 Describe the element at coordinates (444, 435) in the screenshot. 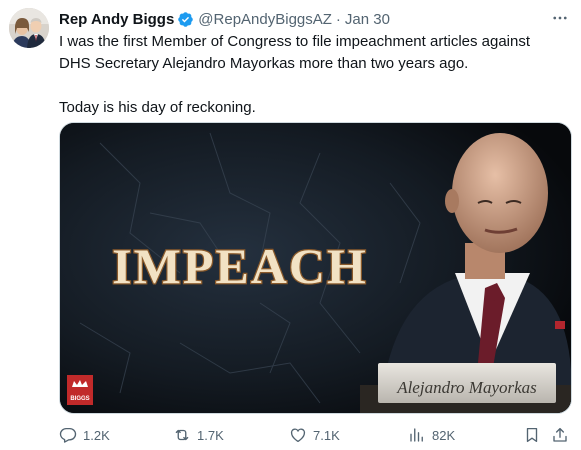

I see `views-count: 82K` at that location.